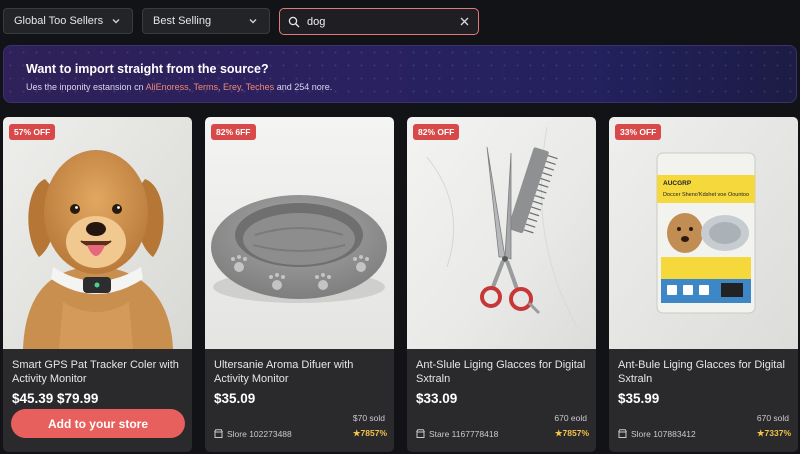 Image resolution: width=800 pixels, height=454 pixels. Describe the element at coordinates (98, 423) in the screenshot. I see `add-to-store-button: Add to your store` at that location.